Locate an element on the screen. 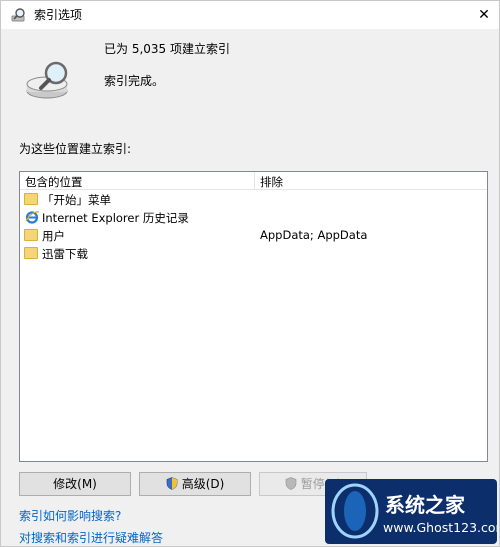 This screenshot has height=547, width=500. indexing-status-icon is located at coordinates (47, 80).